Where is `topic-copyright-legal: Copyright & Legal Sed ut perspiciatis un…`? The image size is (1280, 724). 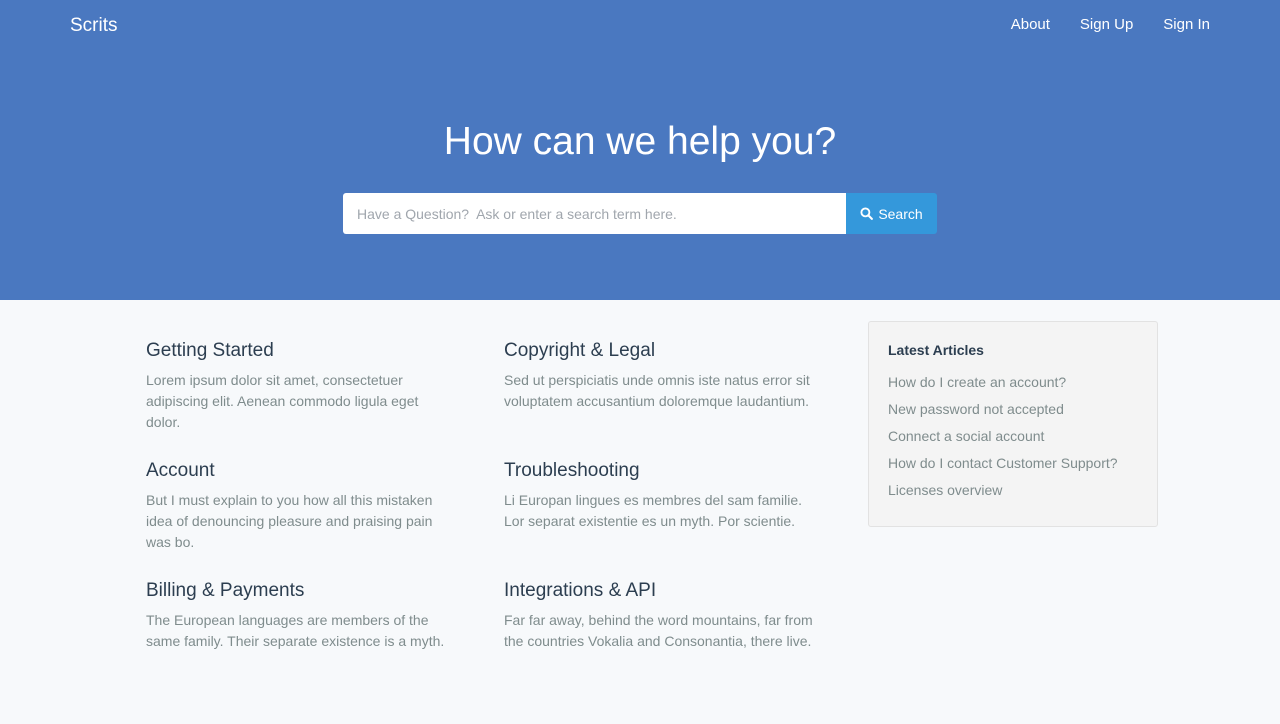
topic-copyright-legal: Copyright & Legal Sed ut perspiciatis un… is located at coordinates (659, 386).